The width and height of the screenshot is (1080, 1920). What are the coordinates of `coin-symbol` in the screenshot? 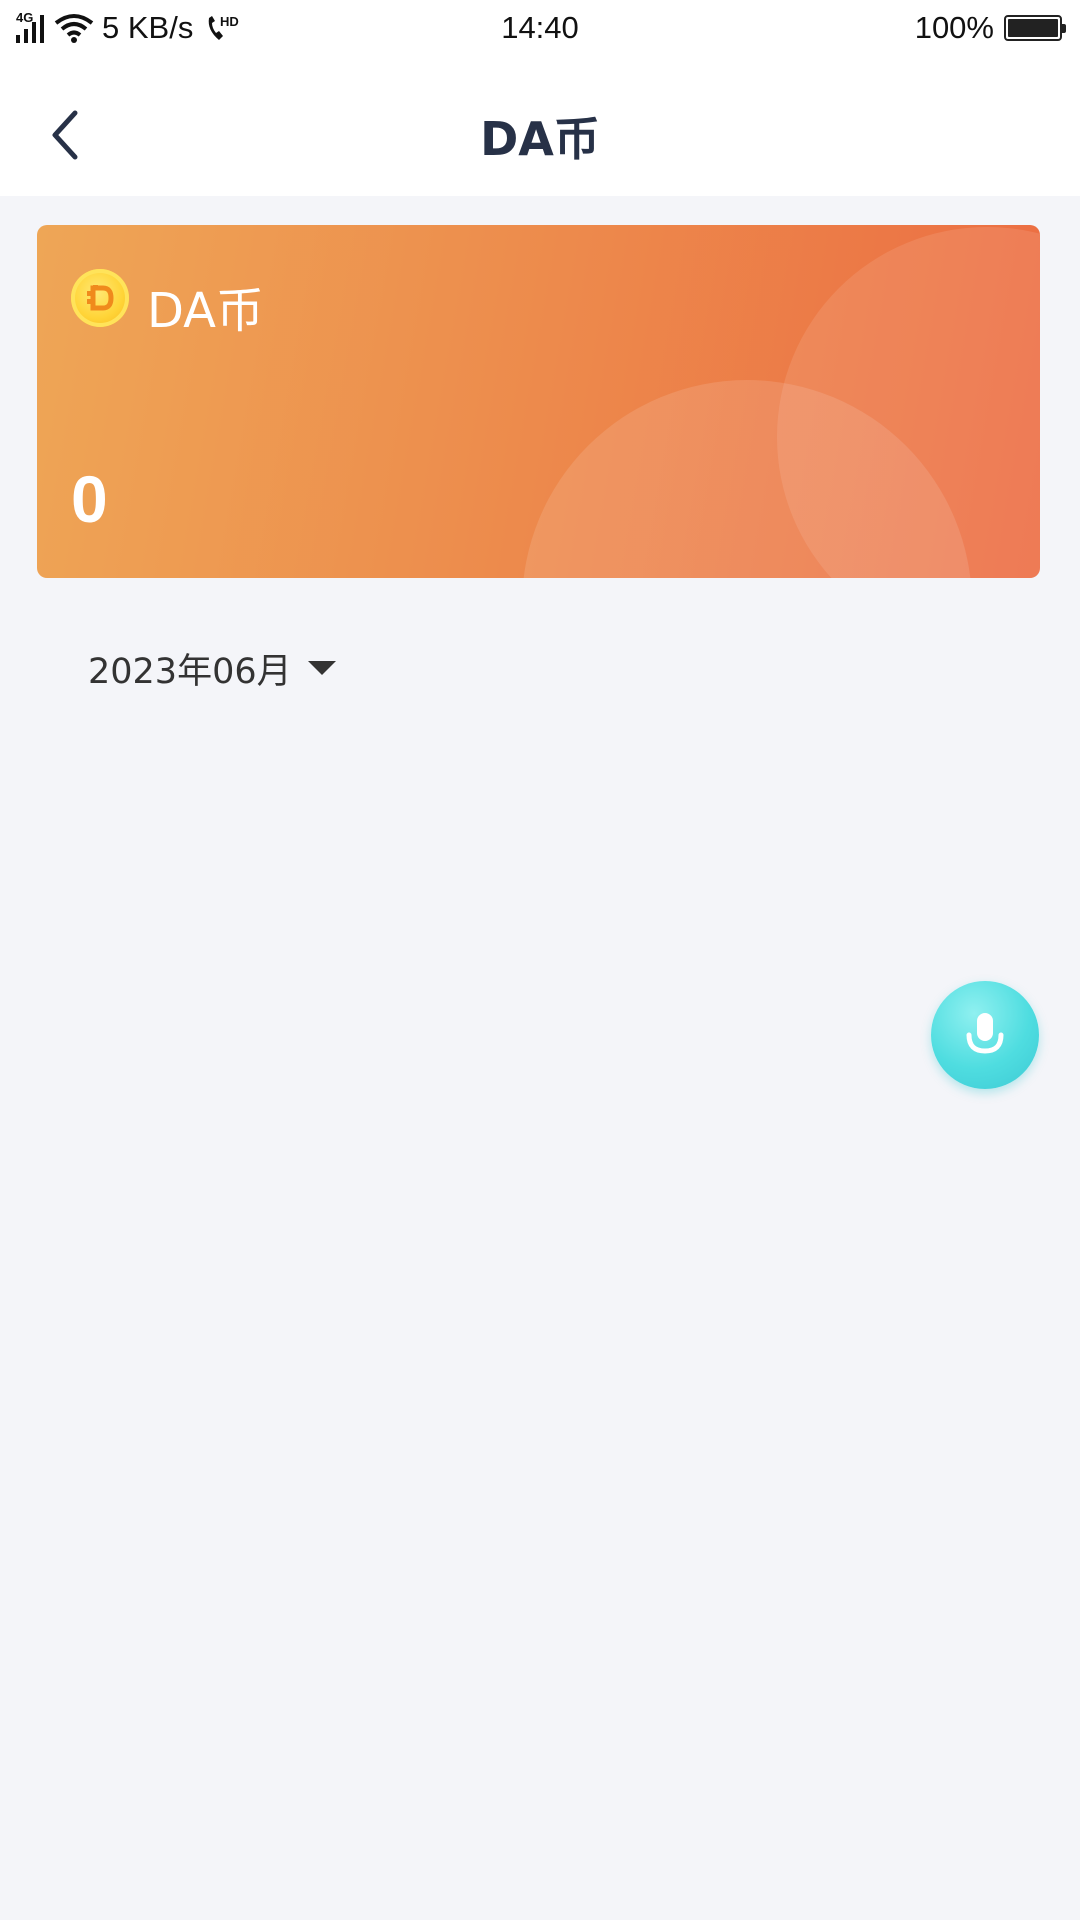 It's located at (100, 298).